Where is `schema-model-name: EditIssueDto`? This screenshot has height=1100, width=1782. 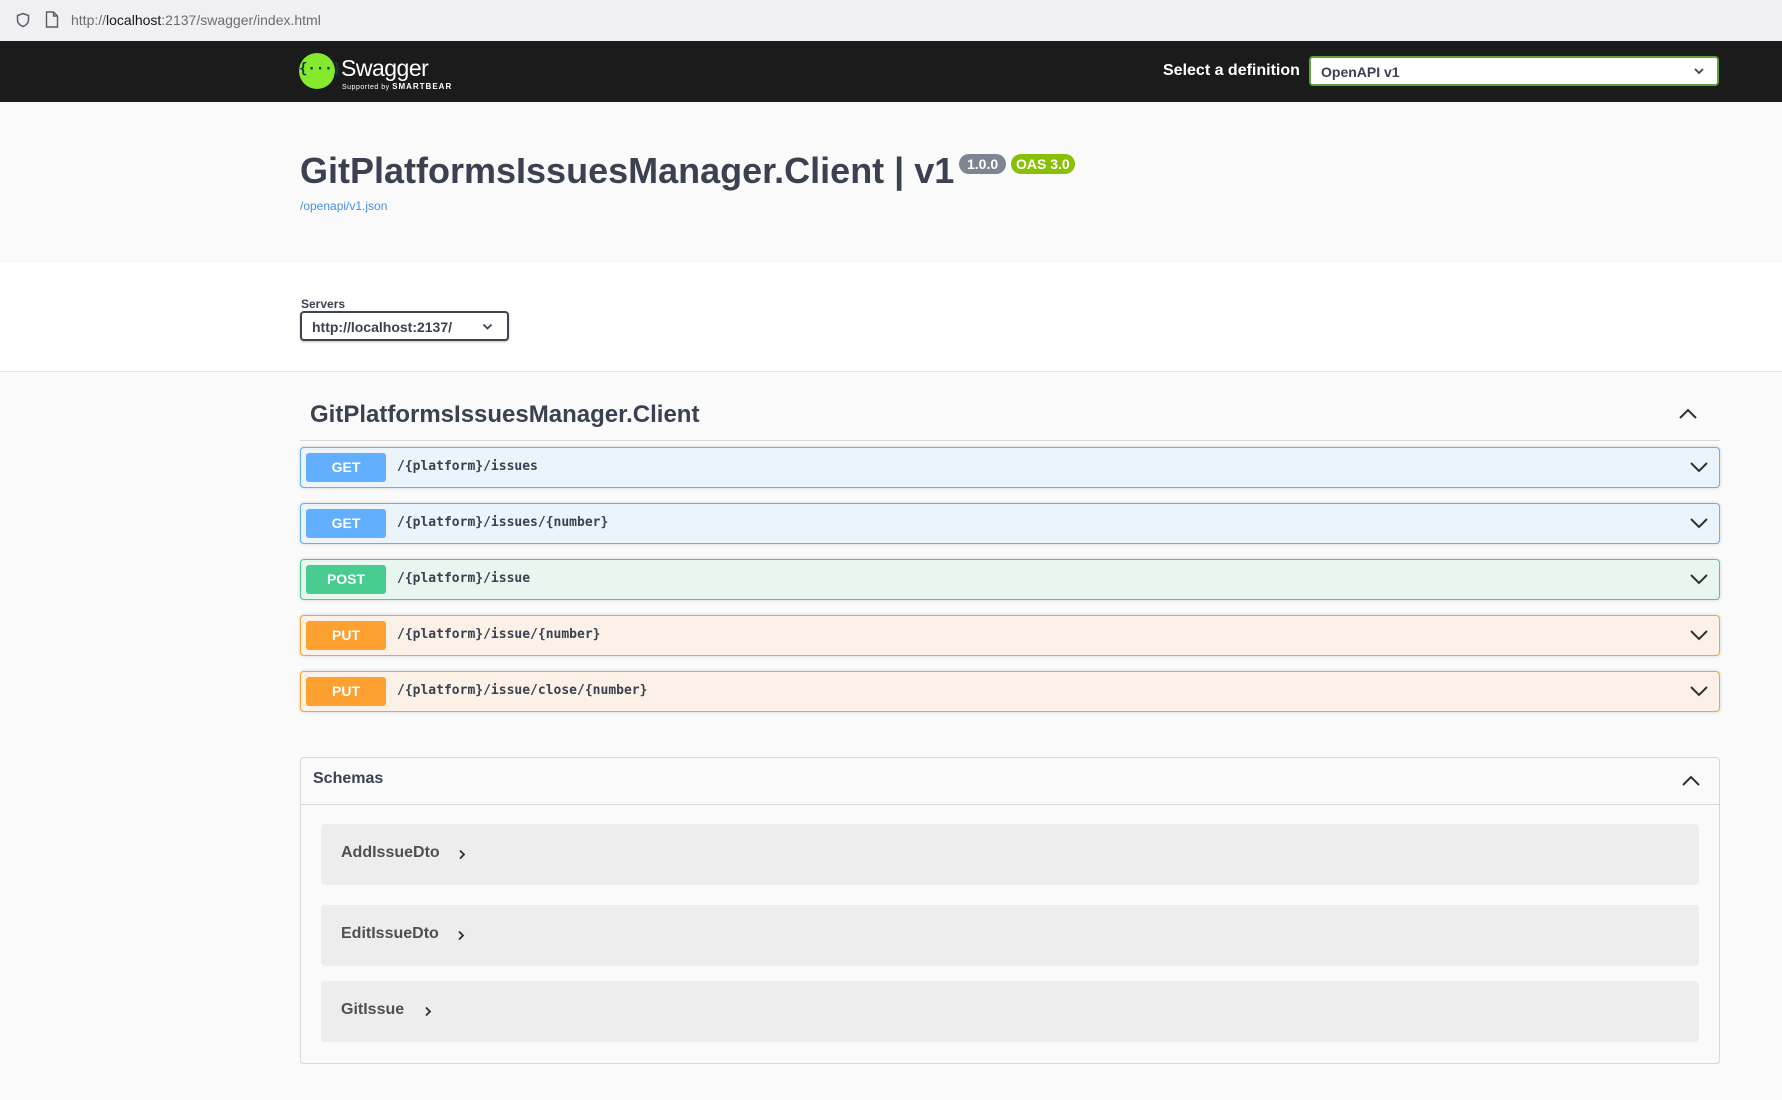
schema-model-name: EditIssueDto is located at coordinates (390, 933).